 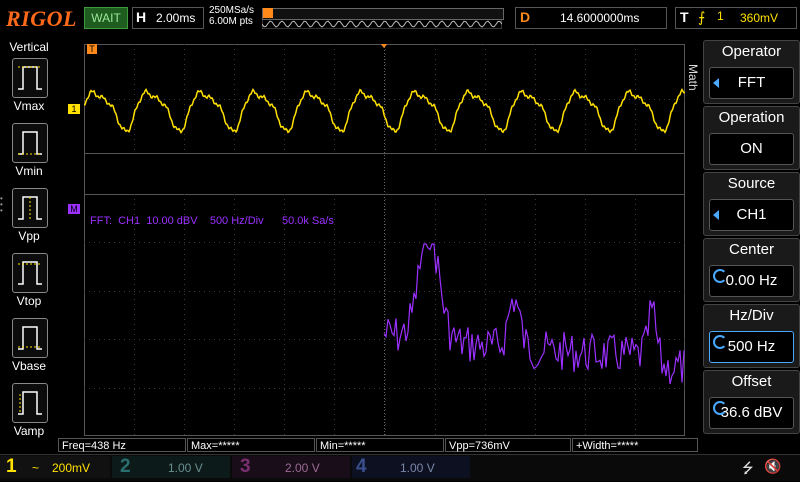 I want to click on memory-overview-wave, so click(x=382, y=24).